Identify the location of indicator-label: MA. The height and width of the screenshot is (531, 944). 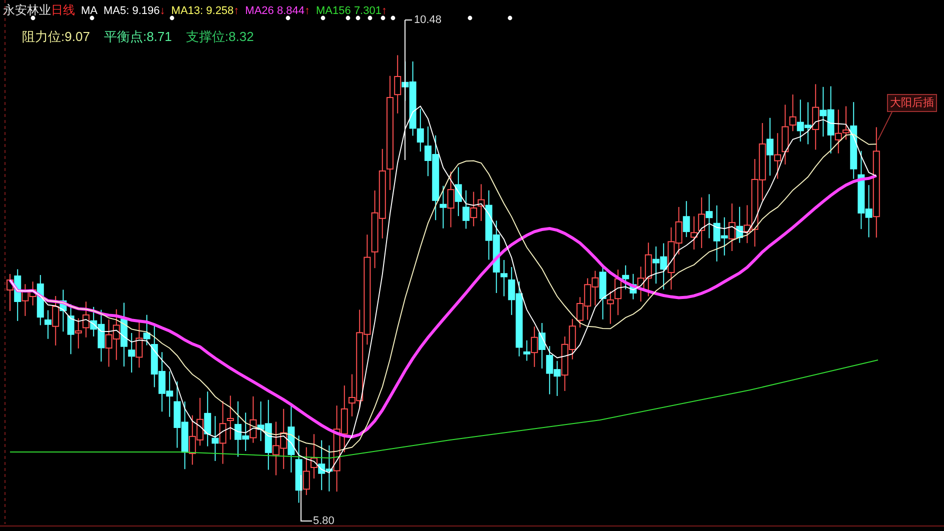
(89, 11).